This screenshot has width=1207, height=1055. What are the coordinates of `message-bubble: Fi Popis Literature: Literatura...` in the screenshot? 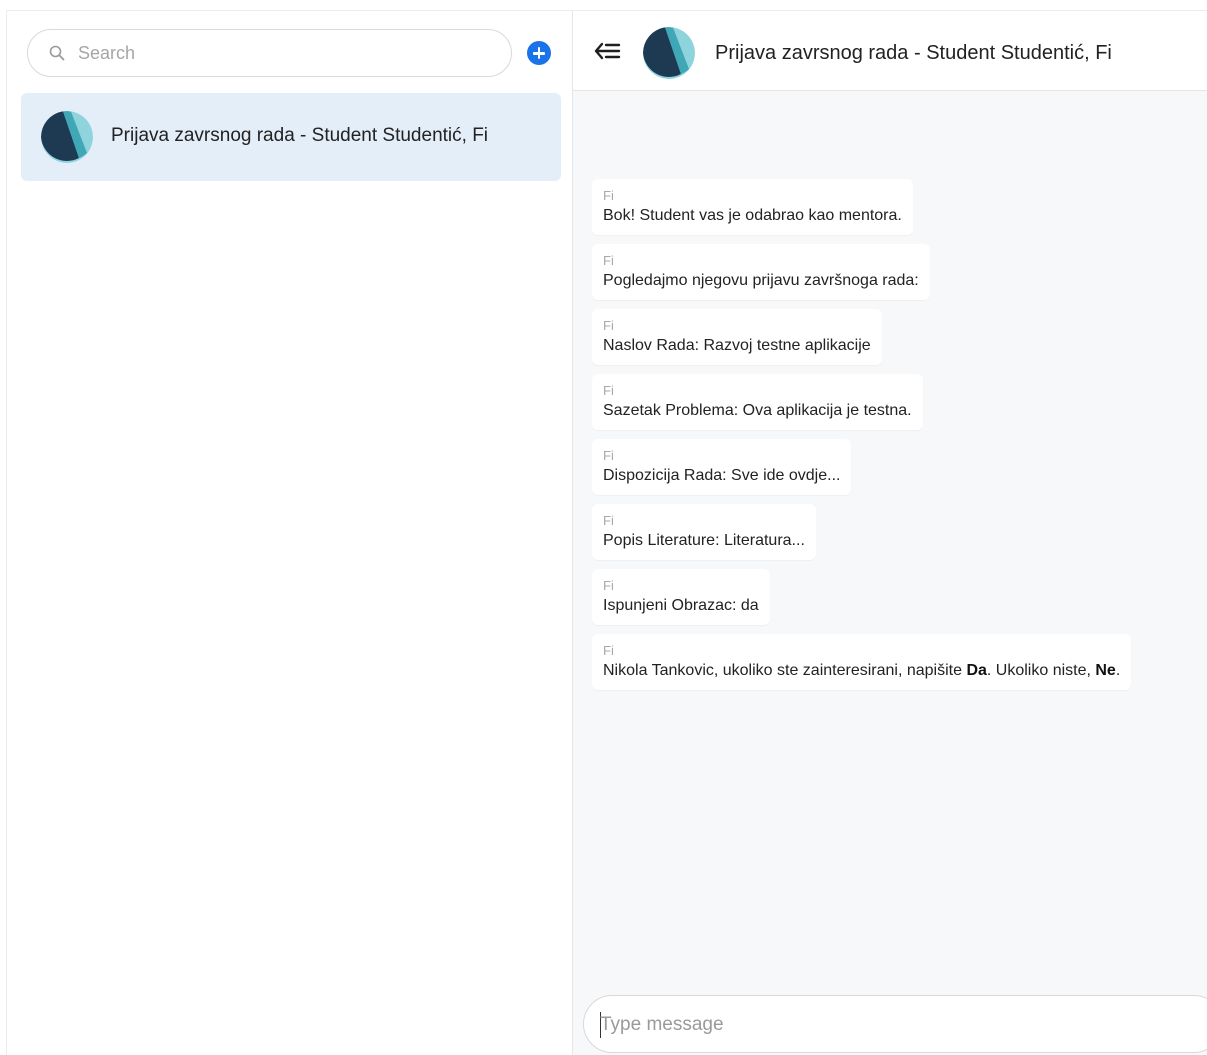 It's located at (704, 532).